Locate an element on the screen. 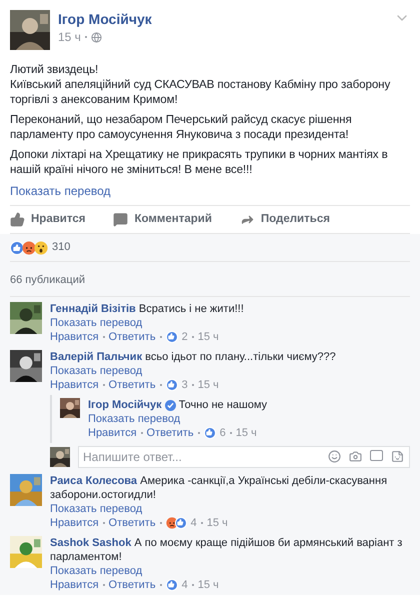 This screenshot has width=420, height=600. wow-reaction-icon is located at coordinates (41, 247).